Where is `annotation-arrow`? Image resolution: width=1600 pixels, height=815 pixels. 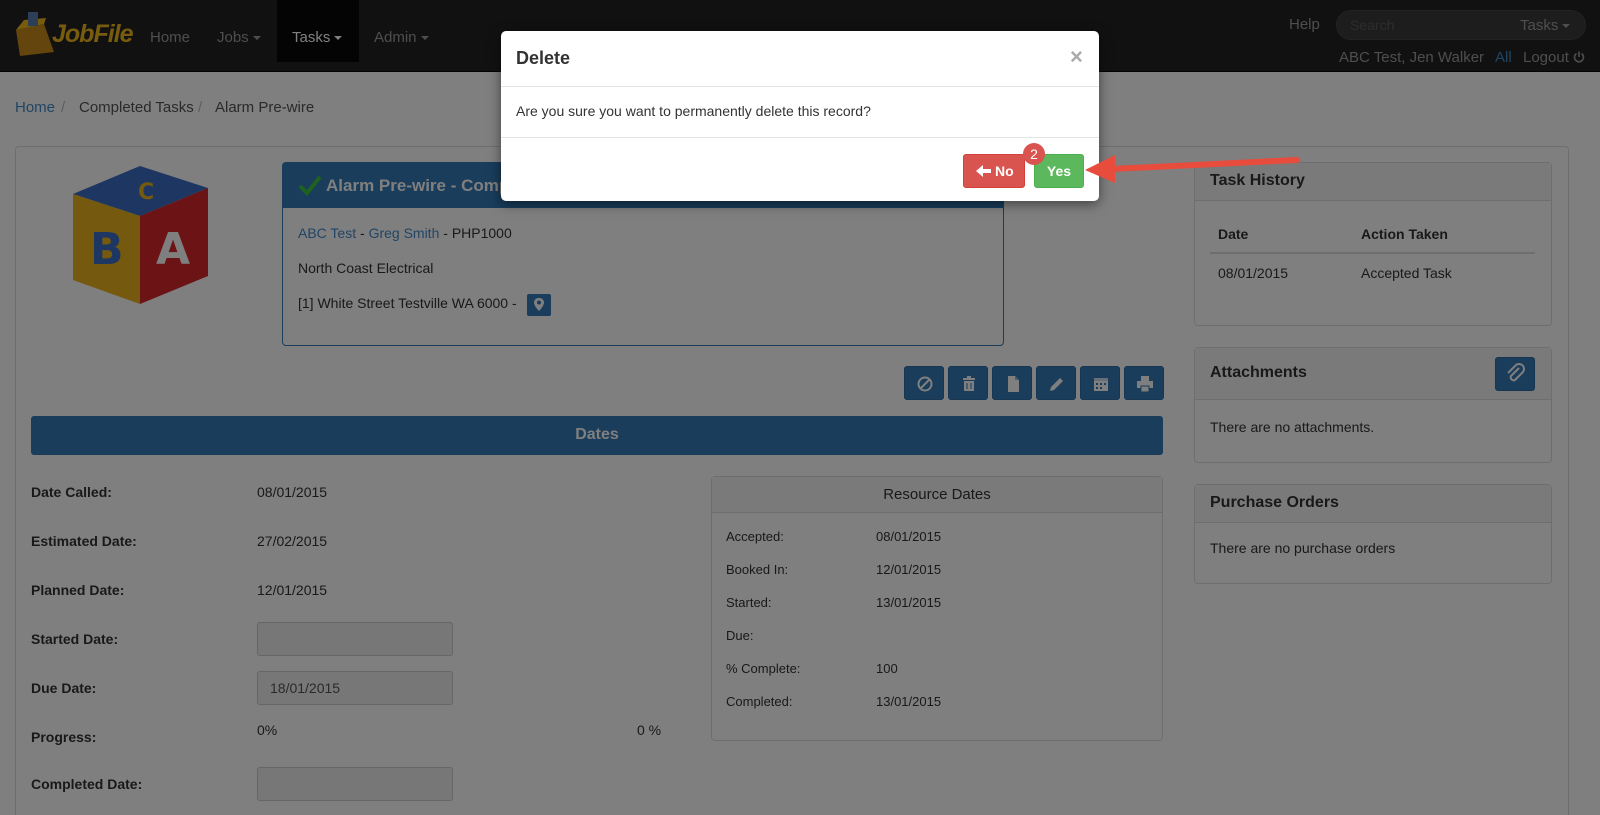 annotation-arrow is located at coordinates (1195, 171).